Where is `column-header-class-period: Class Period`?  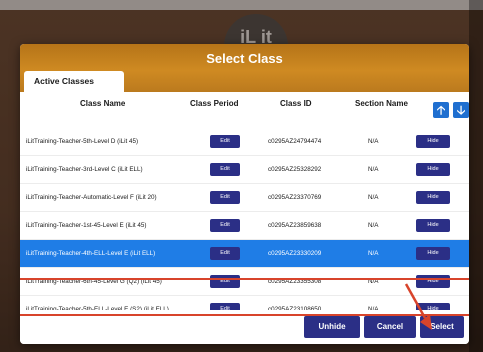
column-header-class-period: Class Period is located at coordinates (214, 103).